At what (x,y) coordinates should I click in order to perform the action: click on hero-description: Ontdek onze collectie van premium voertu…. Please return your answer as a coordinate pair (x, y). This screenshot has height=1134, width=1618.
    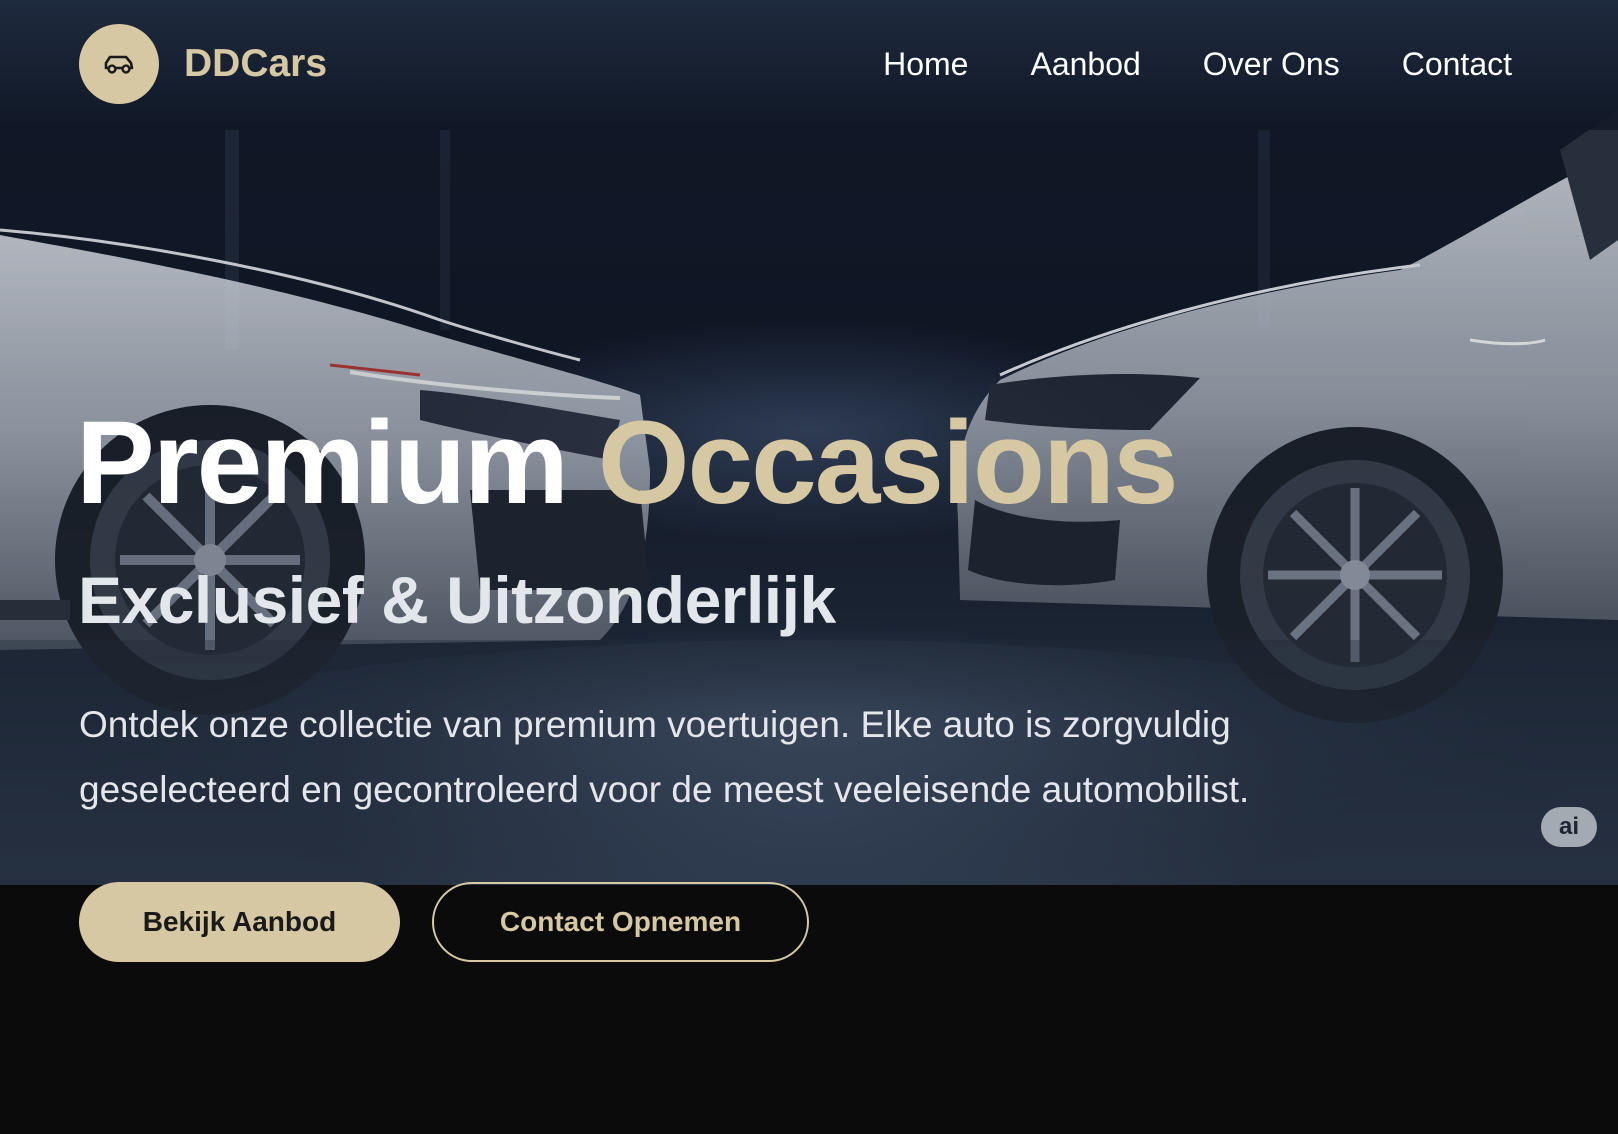
    Looking at the image, I should click on (664, 757).